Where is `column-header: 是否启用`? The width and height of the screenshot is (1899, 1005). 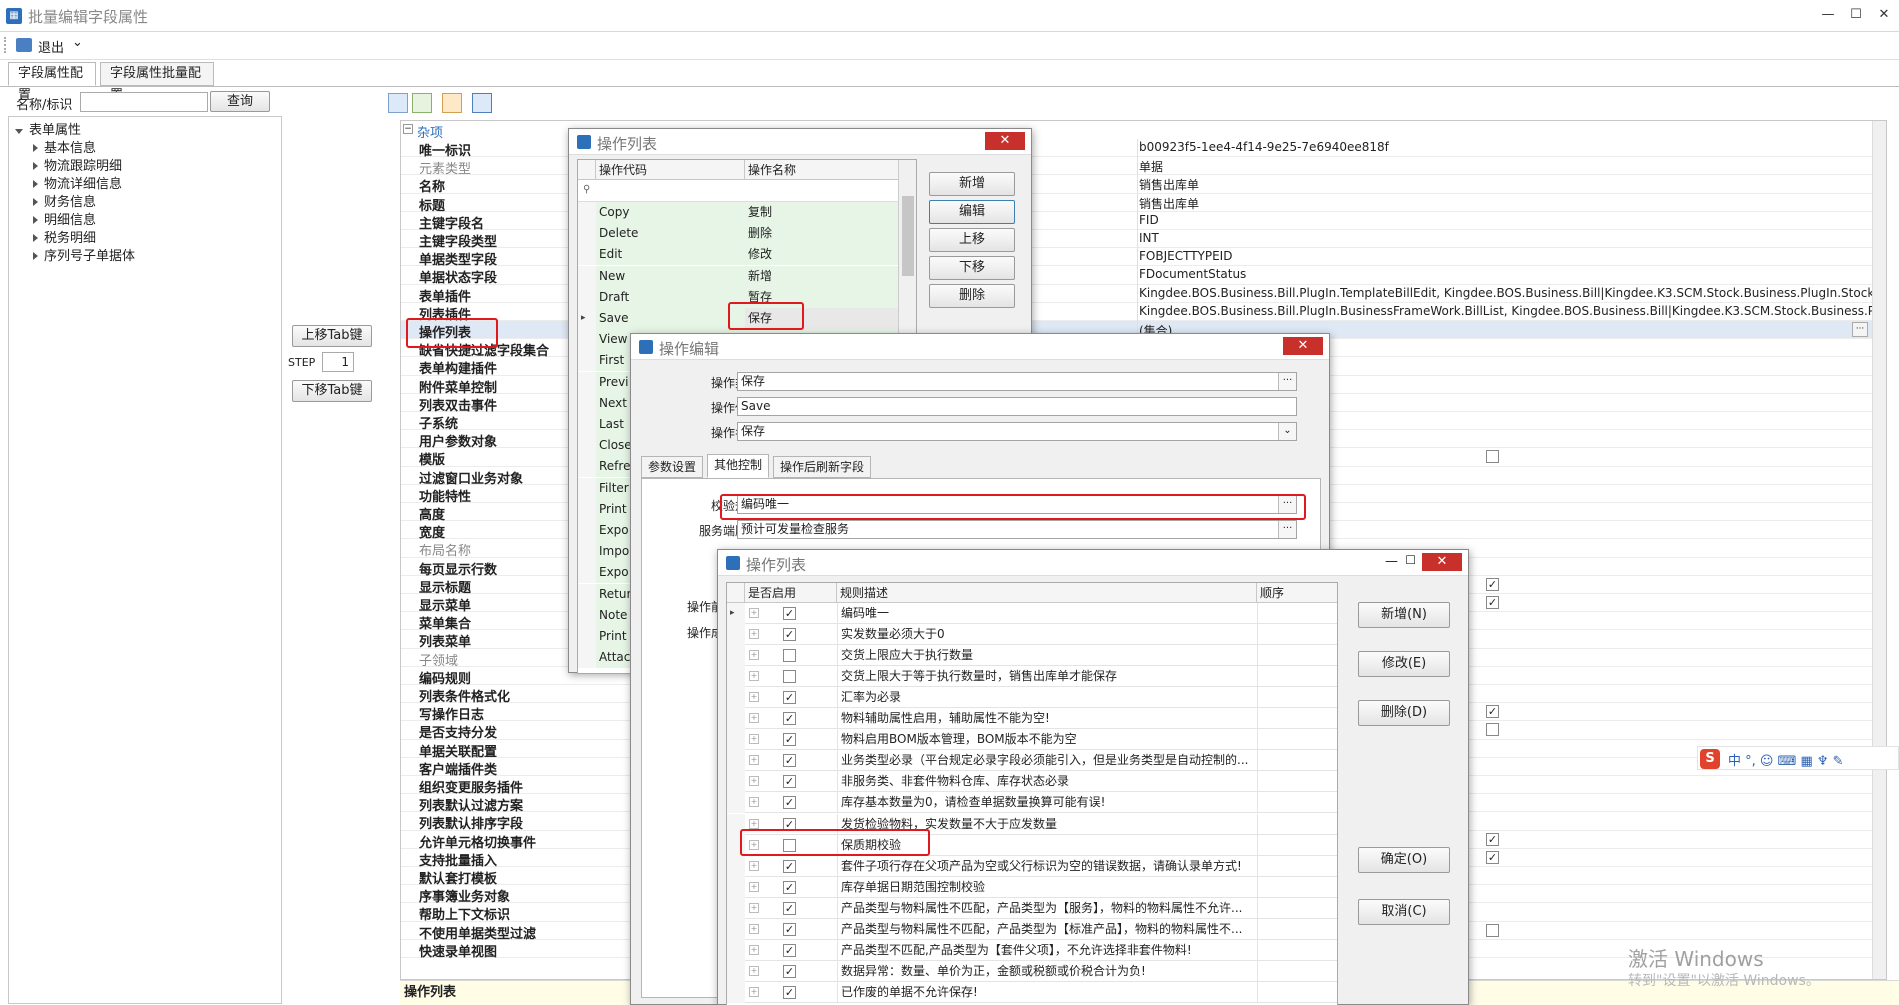
column-header: 是否启用 is located at coordinates (791, 593).